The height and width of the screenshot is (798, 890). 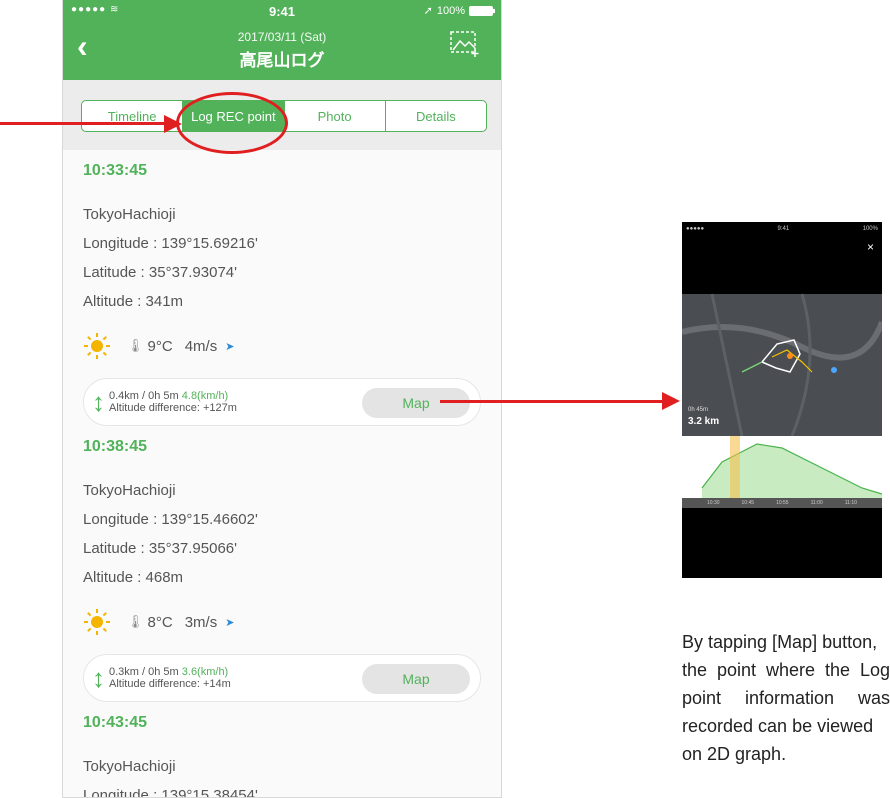 I want to click on log-date: 2017/03/11 (Sat), so click(x=282, y=37).